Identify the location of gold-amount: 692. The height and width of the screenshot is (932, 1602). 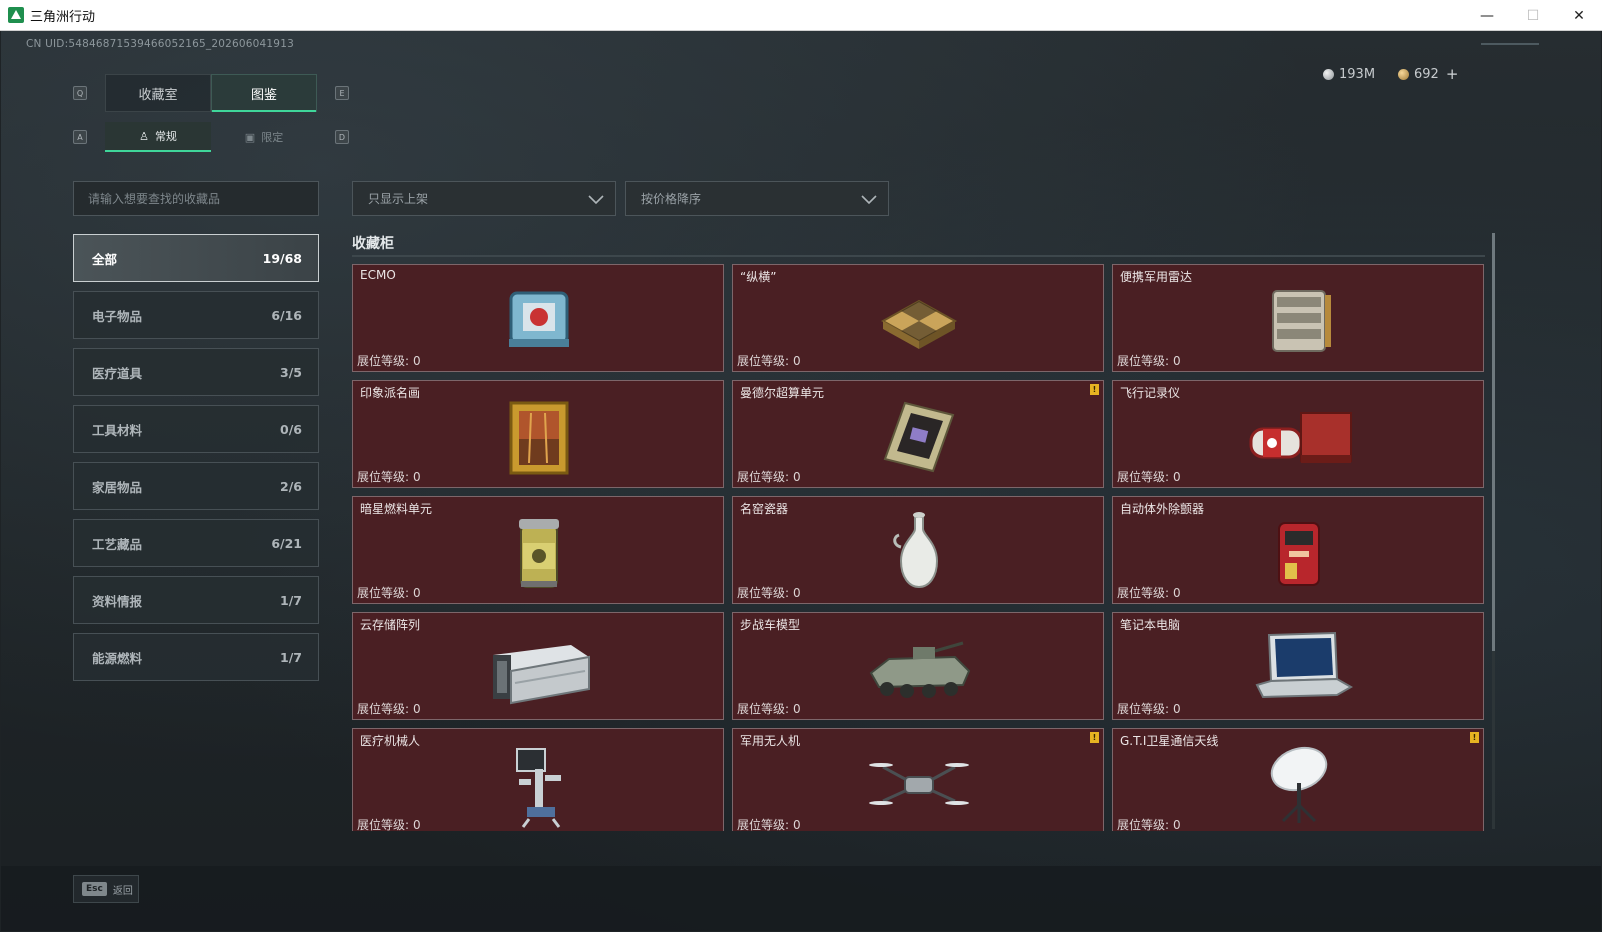
(1426, 74).